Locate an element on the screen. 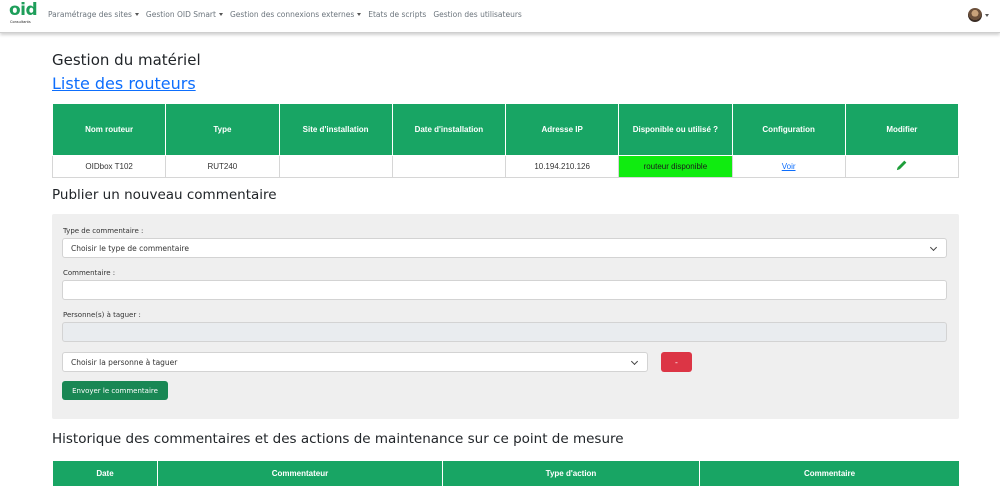 Image resolution: width=1000 pixels, height=490 pixels. tagged-persons-field is located at coordinates (504, 332).